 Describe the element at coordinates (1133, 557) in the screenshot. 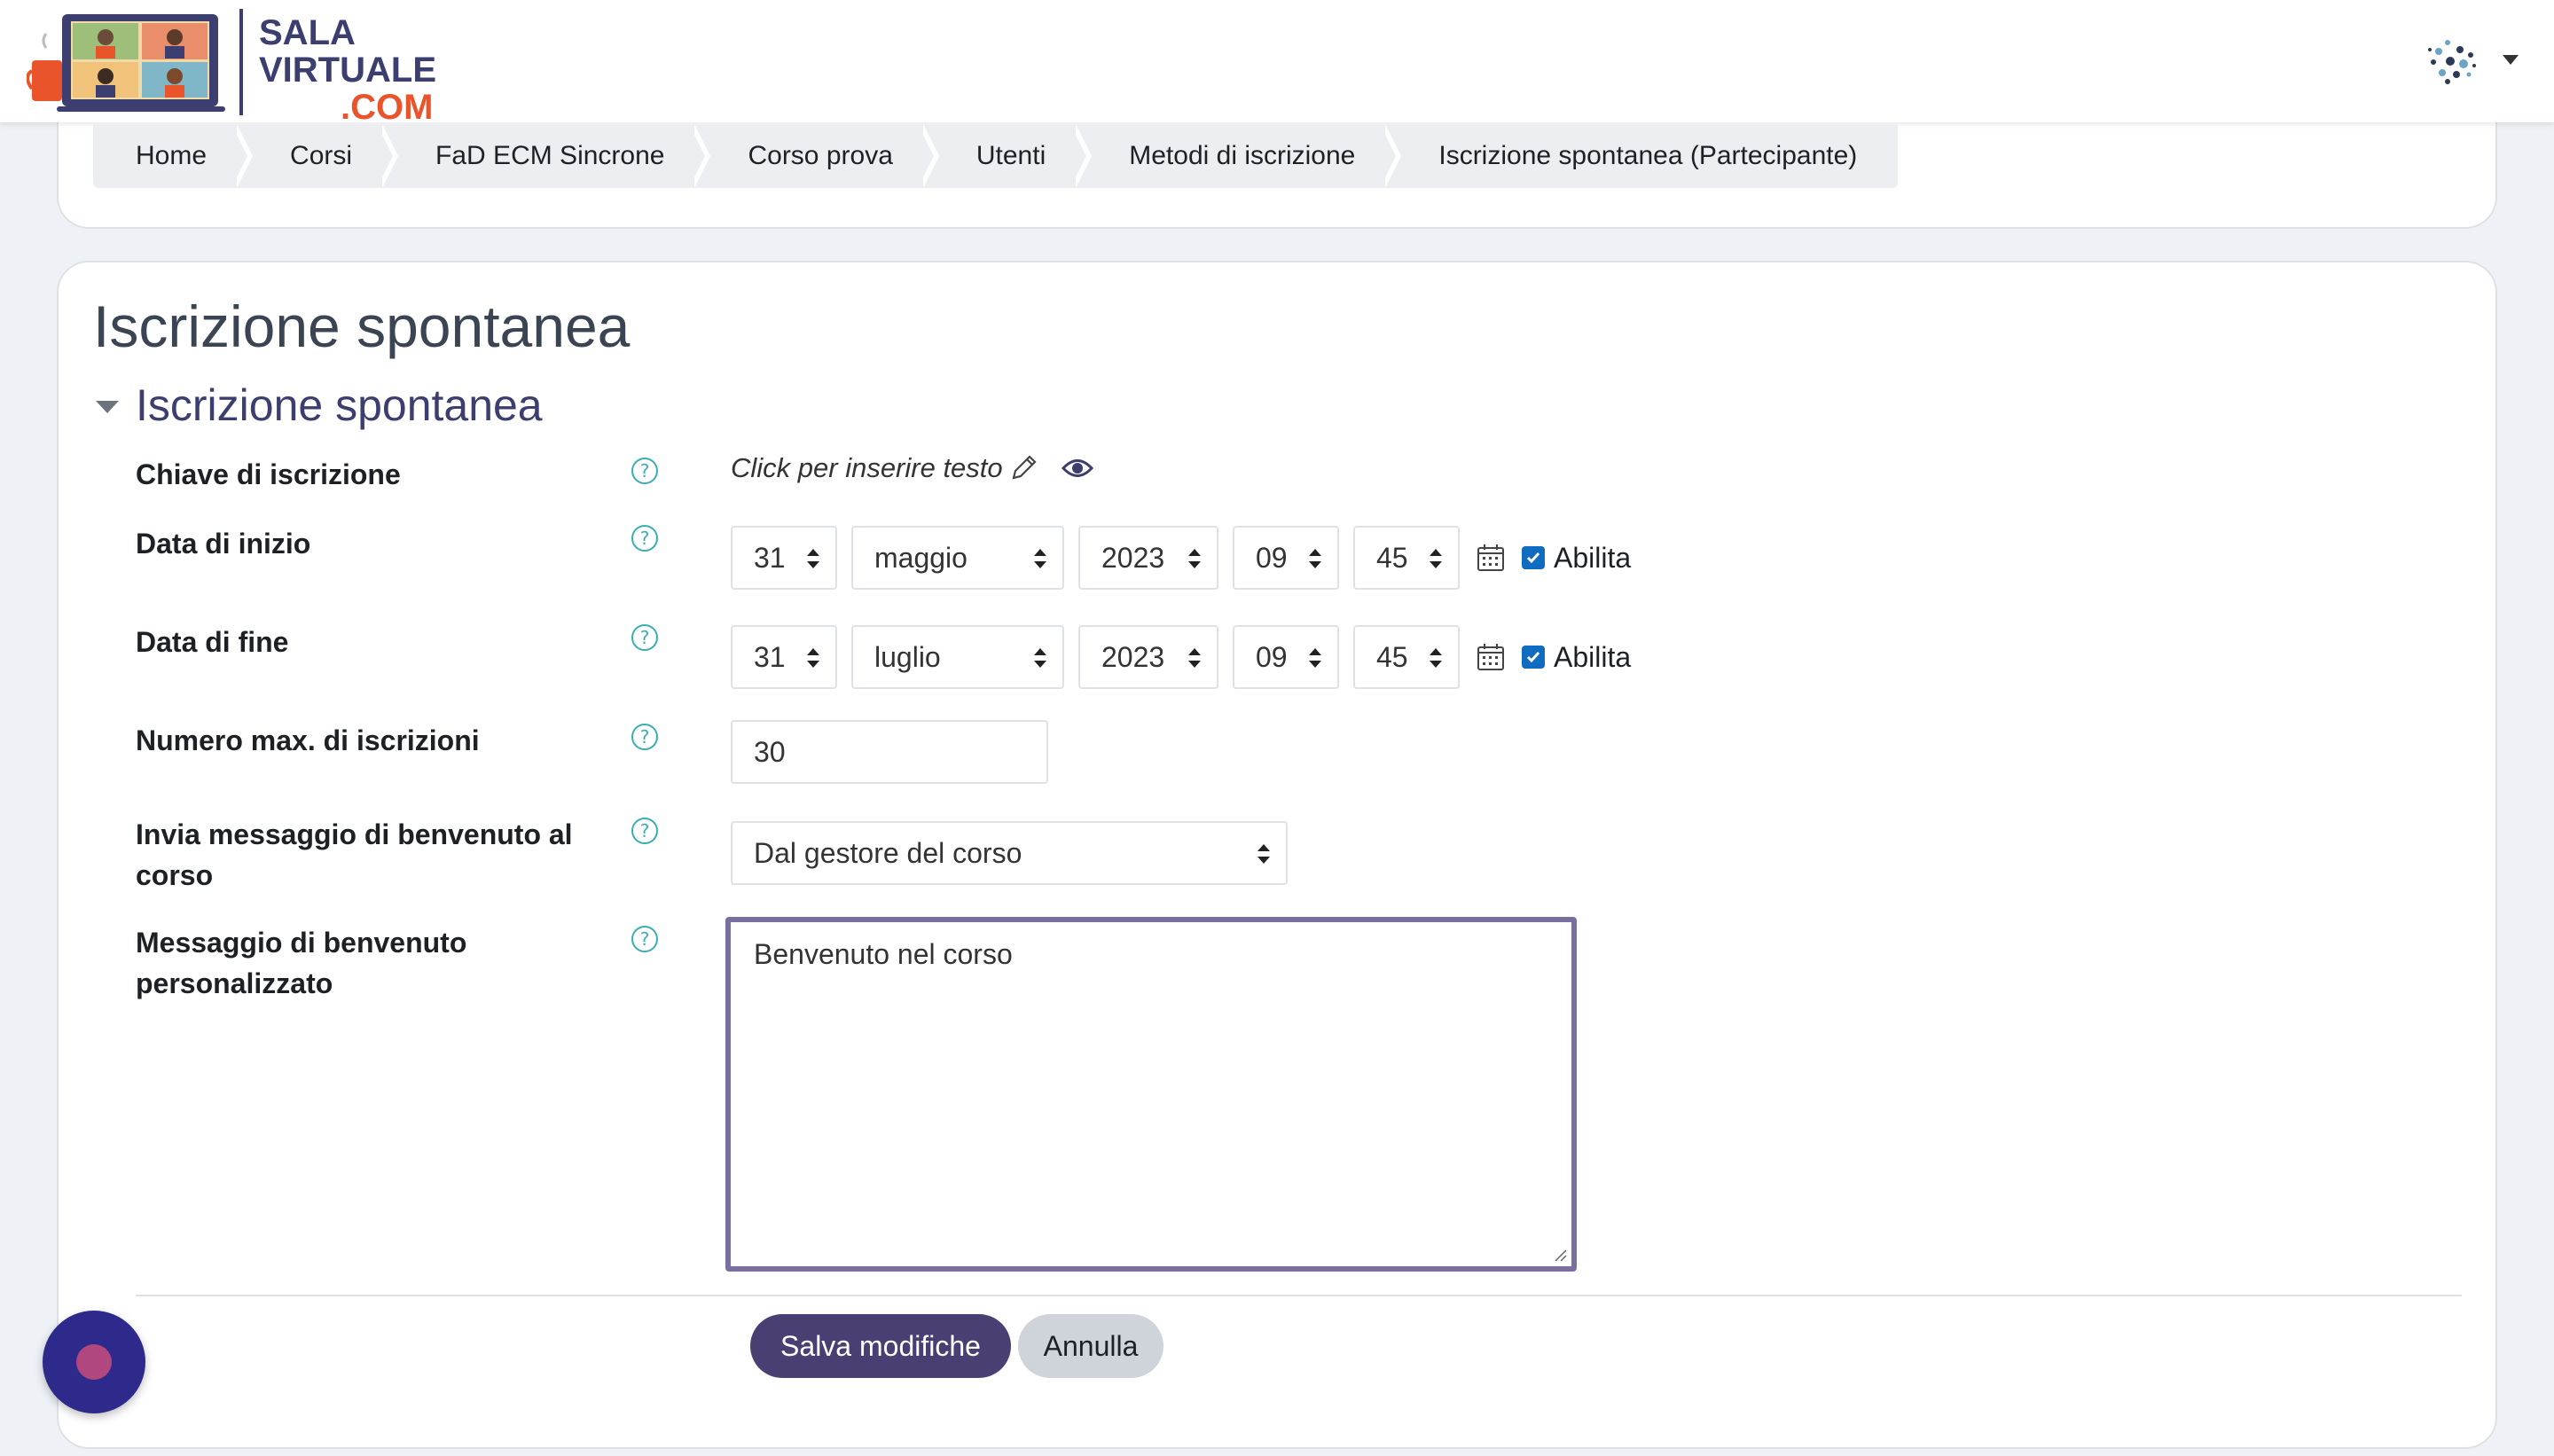

I see `start-year-value: 2023` at that location.